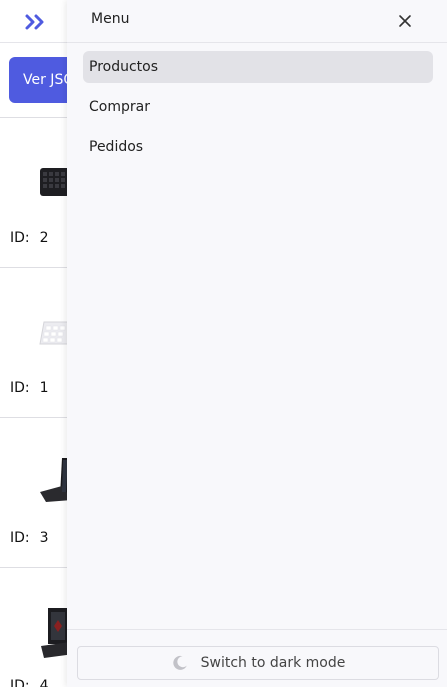  I want to click on product-id: ID: 2, so click(29, 238).